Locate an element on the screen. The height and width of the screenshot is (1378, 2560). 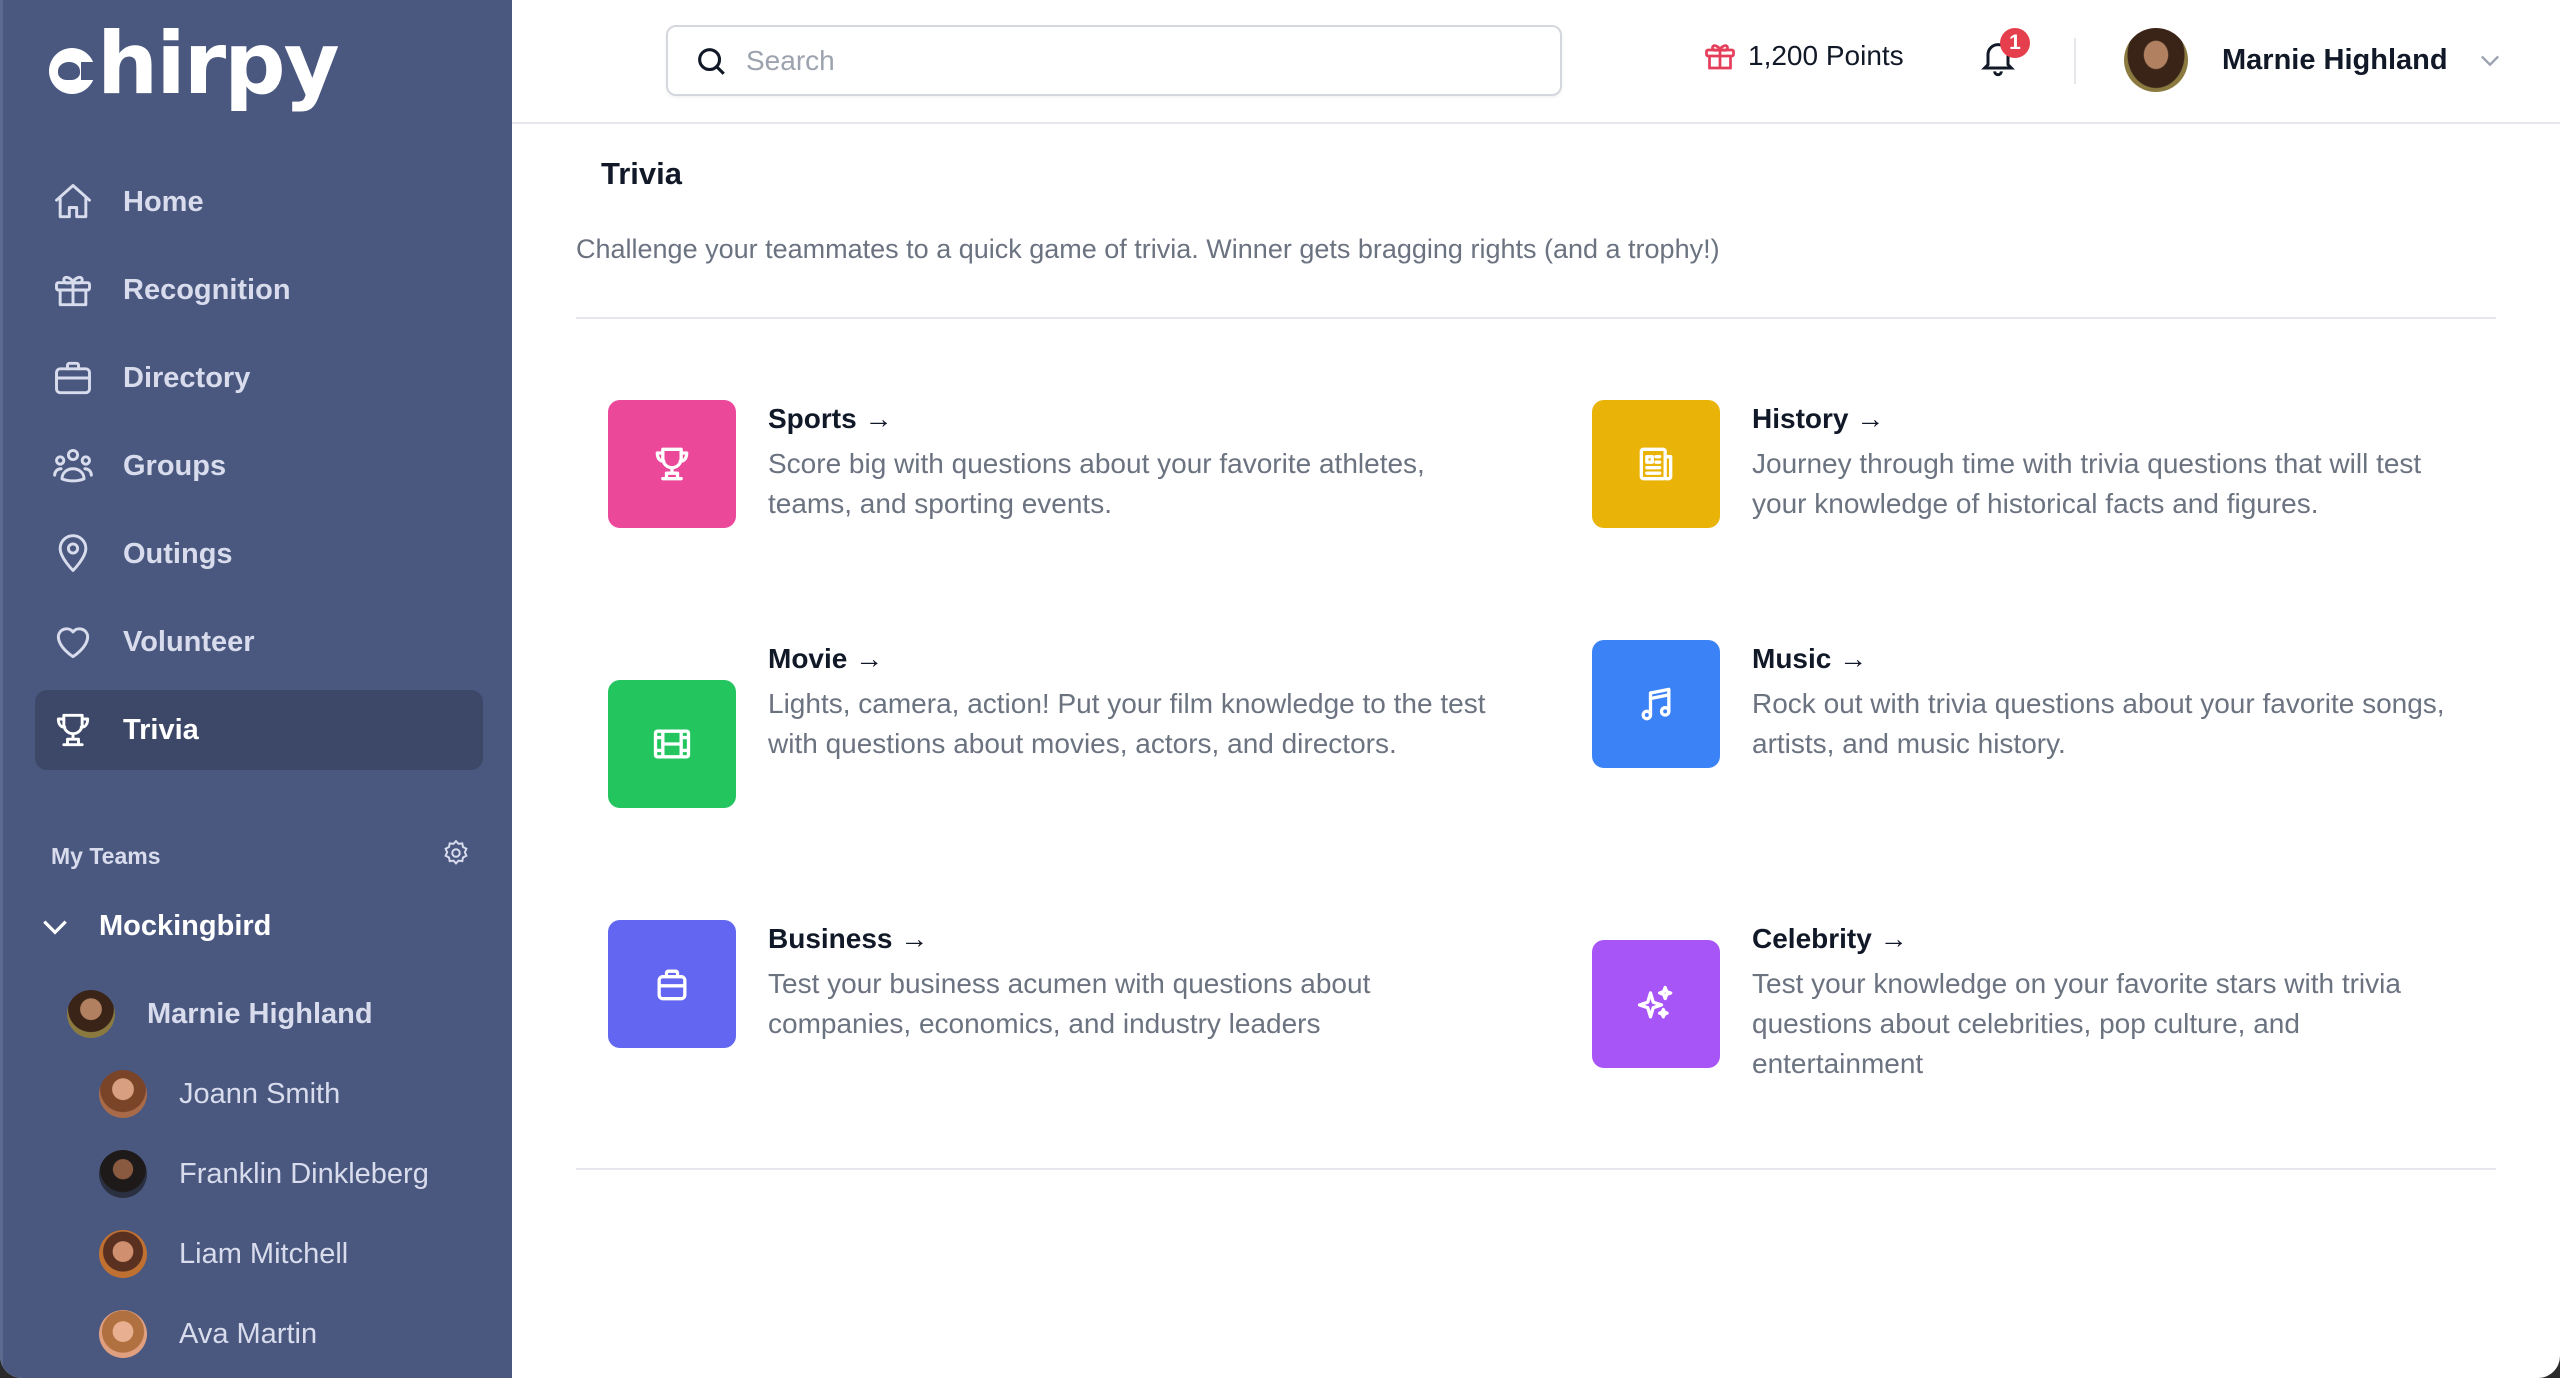
gear-icon is located at coordinates (456, 852).